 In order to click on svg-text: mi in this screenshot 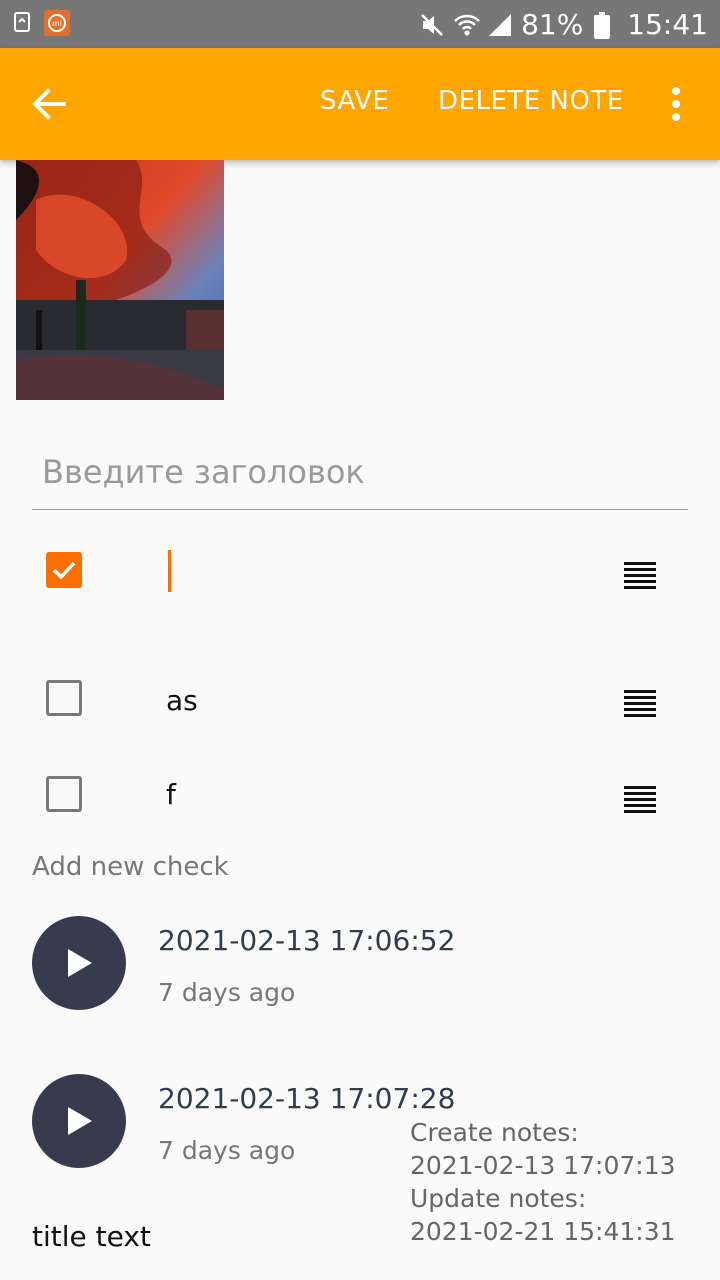, I will do `click(57, 23)`.